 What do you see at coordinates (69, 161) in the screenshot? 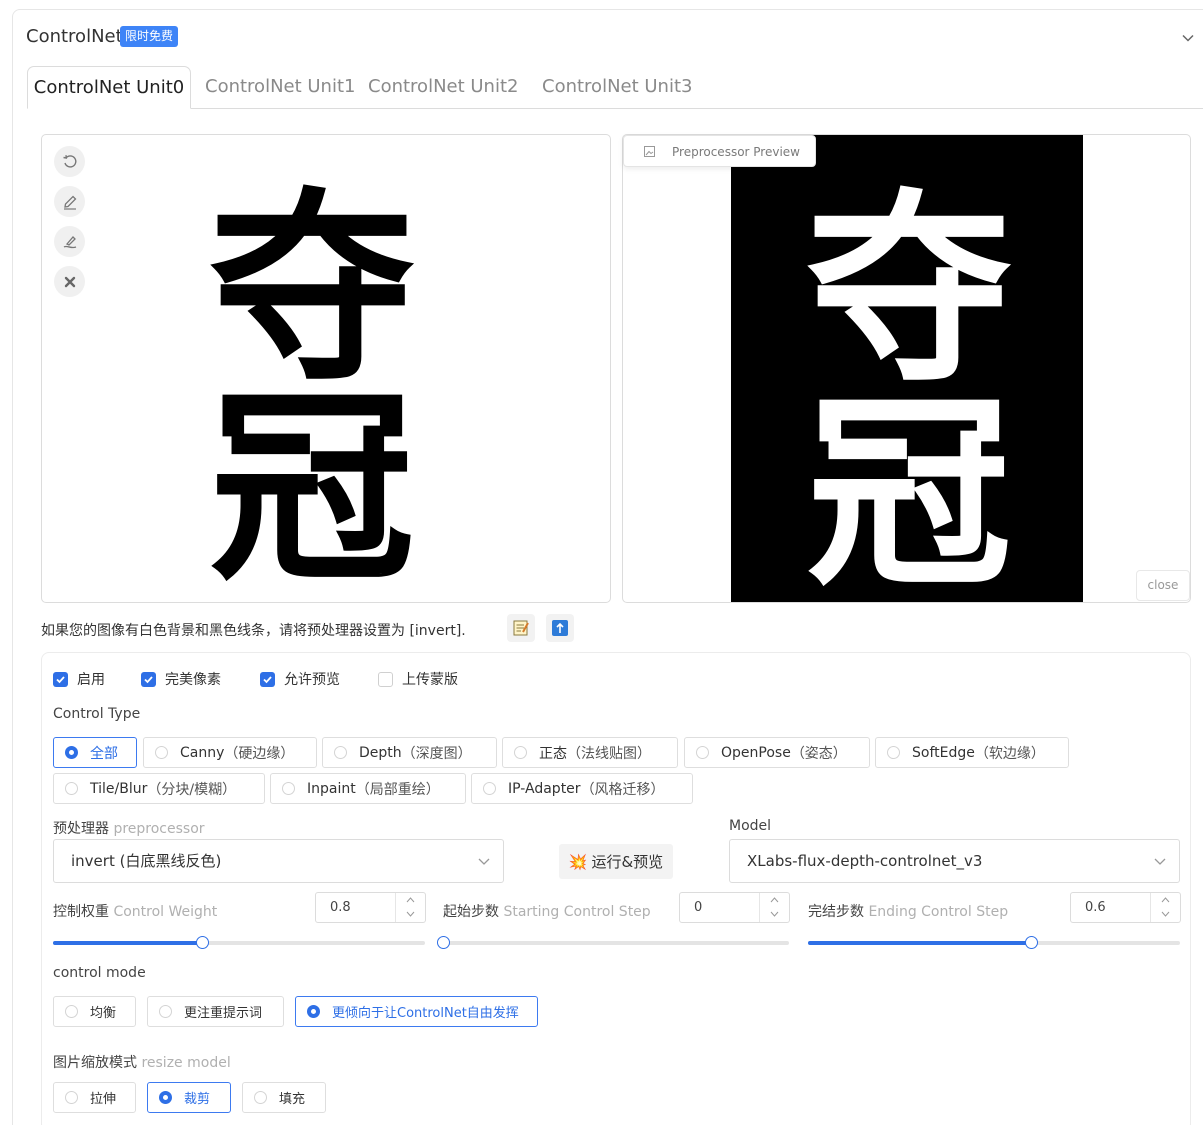
I see `undo-icon` at bounding box center [69, 161].